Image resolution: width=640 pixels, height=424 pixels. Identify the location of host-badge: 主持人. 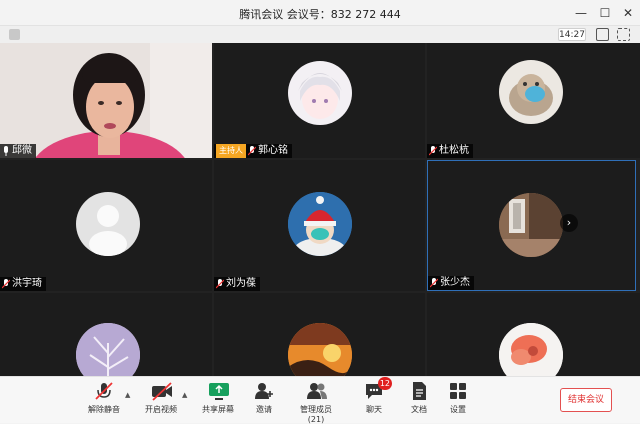
(231, 151).